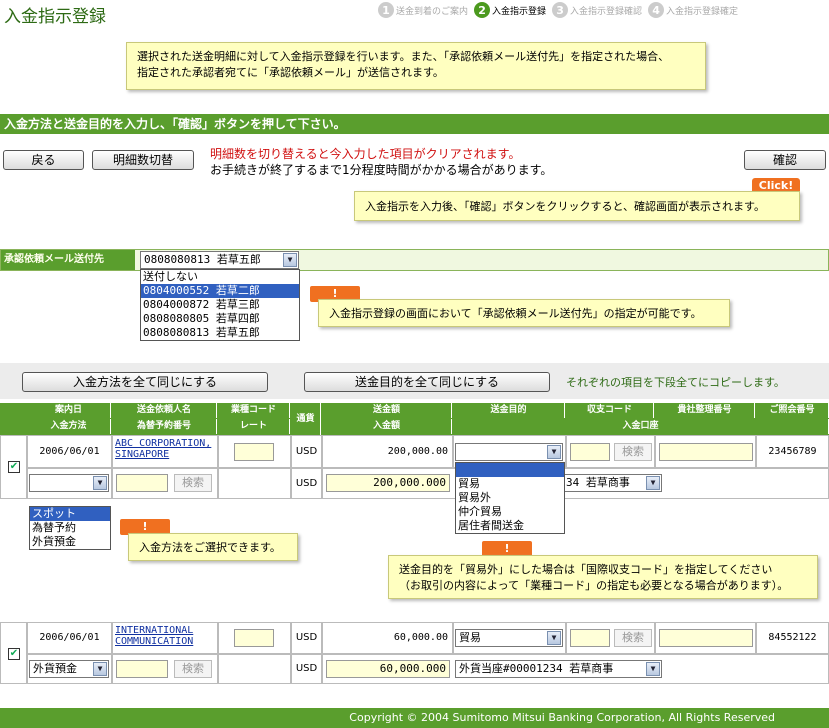  What do you see at coordinates (306, 669) in the screenshot?
I see `row2-currency-in: USD` at bounding box center [306, 669].